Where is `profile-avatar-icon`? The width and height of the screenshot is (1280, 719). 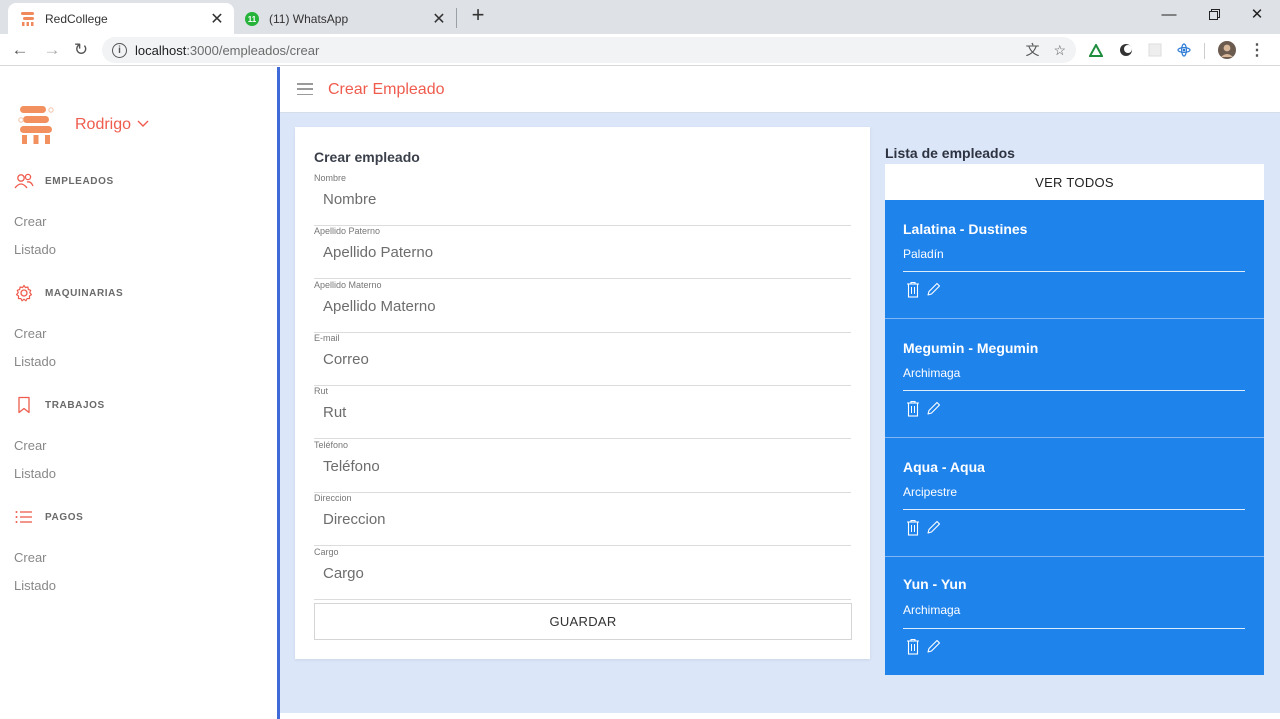 profile-avatar-icon is located at coordinates (1227, 50).